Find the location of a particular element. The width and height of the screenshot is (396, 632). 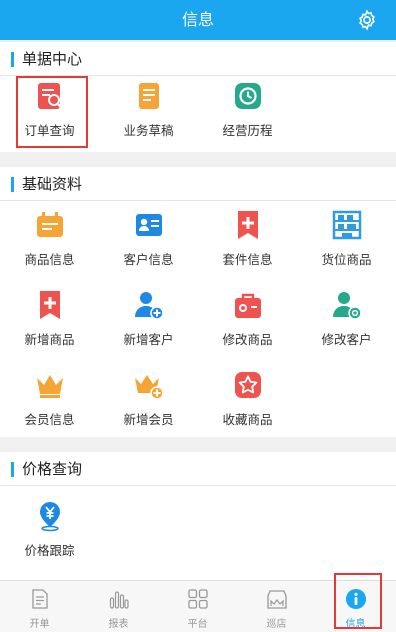

add-member-button: 新增会员 is located at coordinates (148, 399).